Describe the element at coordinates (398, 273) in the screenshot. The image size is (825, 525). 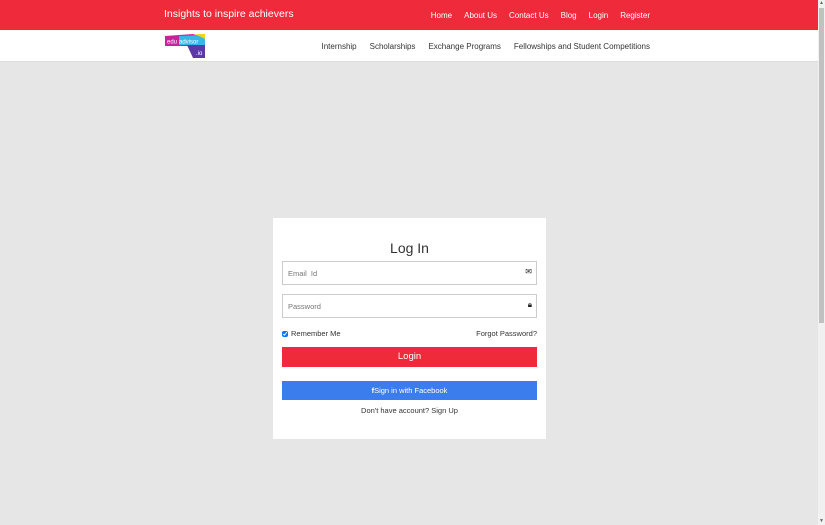
I see `email-field` at that location.